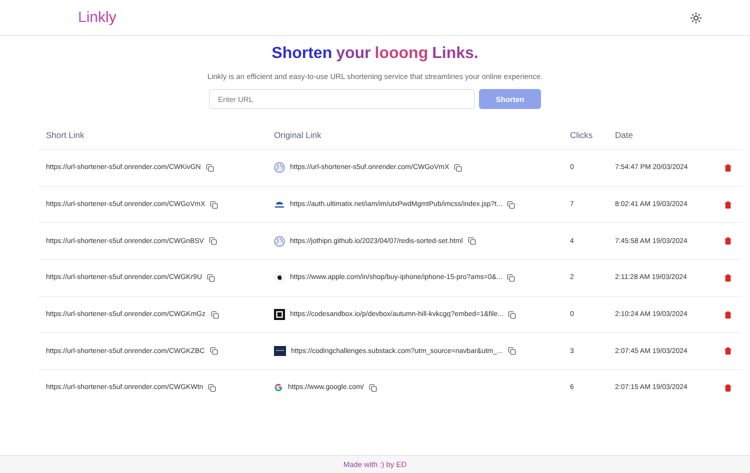 The height and width of the screenshot is (473, 750). What do you see at coordinates (280, 351) in the screenshot?
I see `banner-icon` at bounding box center [280, 351].